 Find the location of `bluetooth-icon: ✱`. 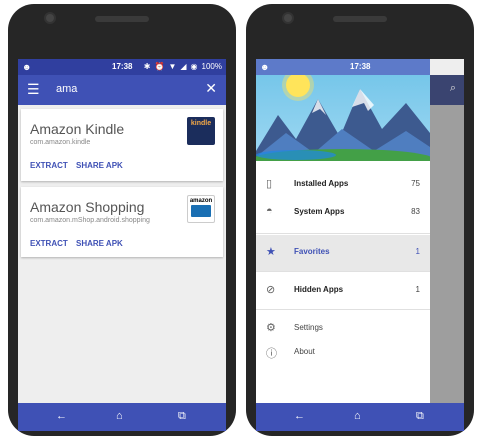

bluetooth-icon: ✱ is located at coordinates (147, 66).